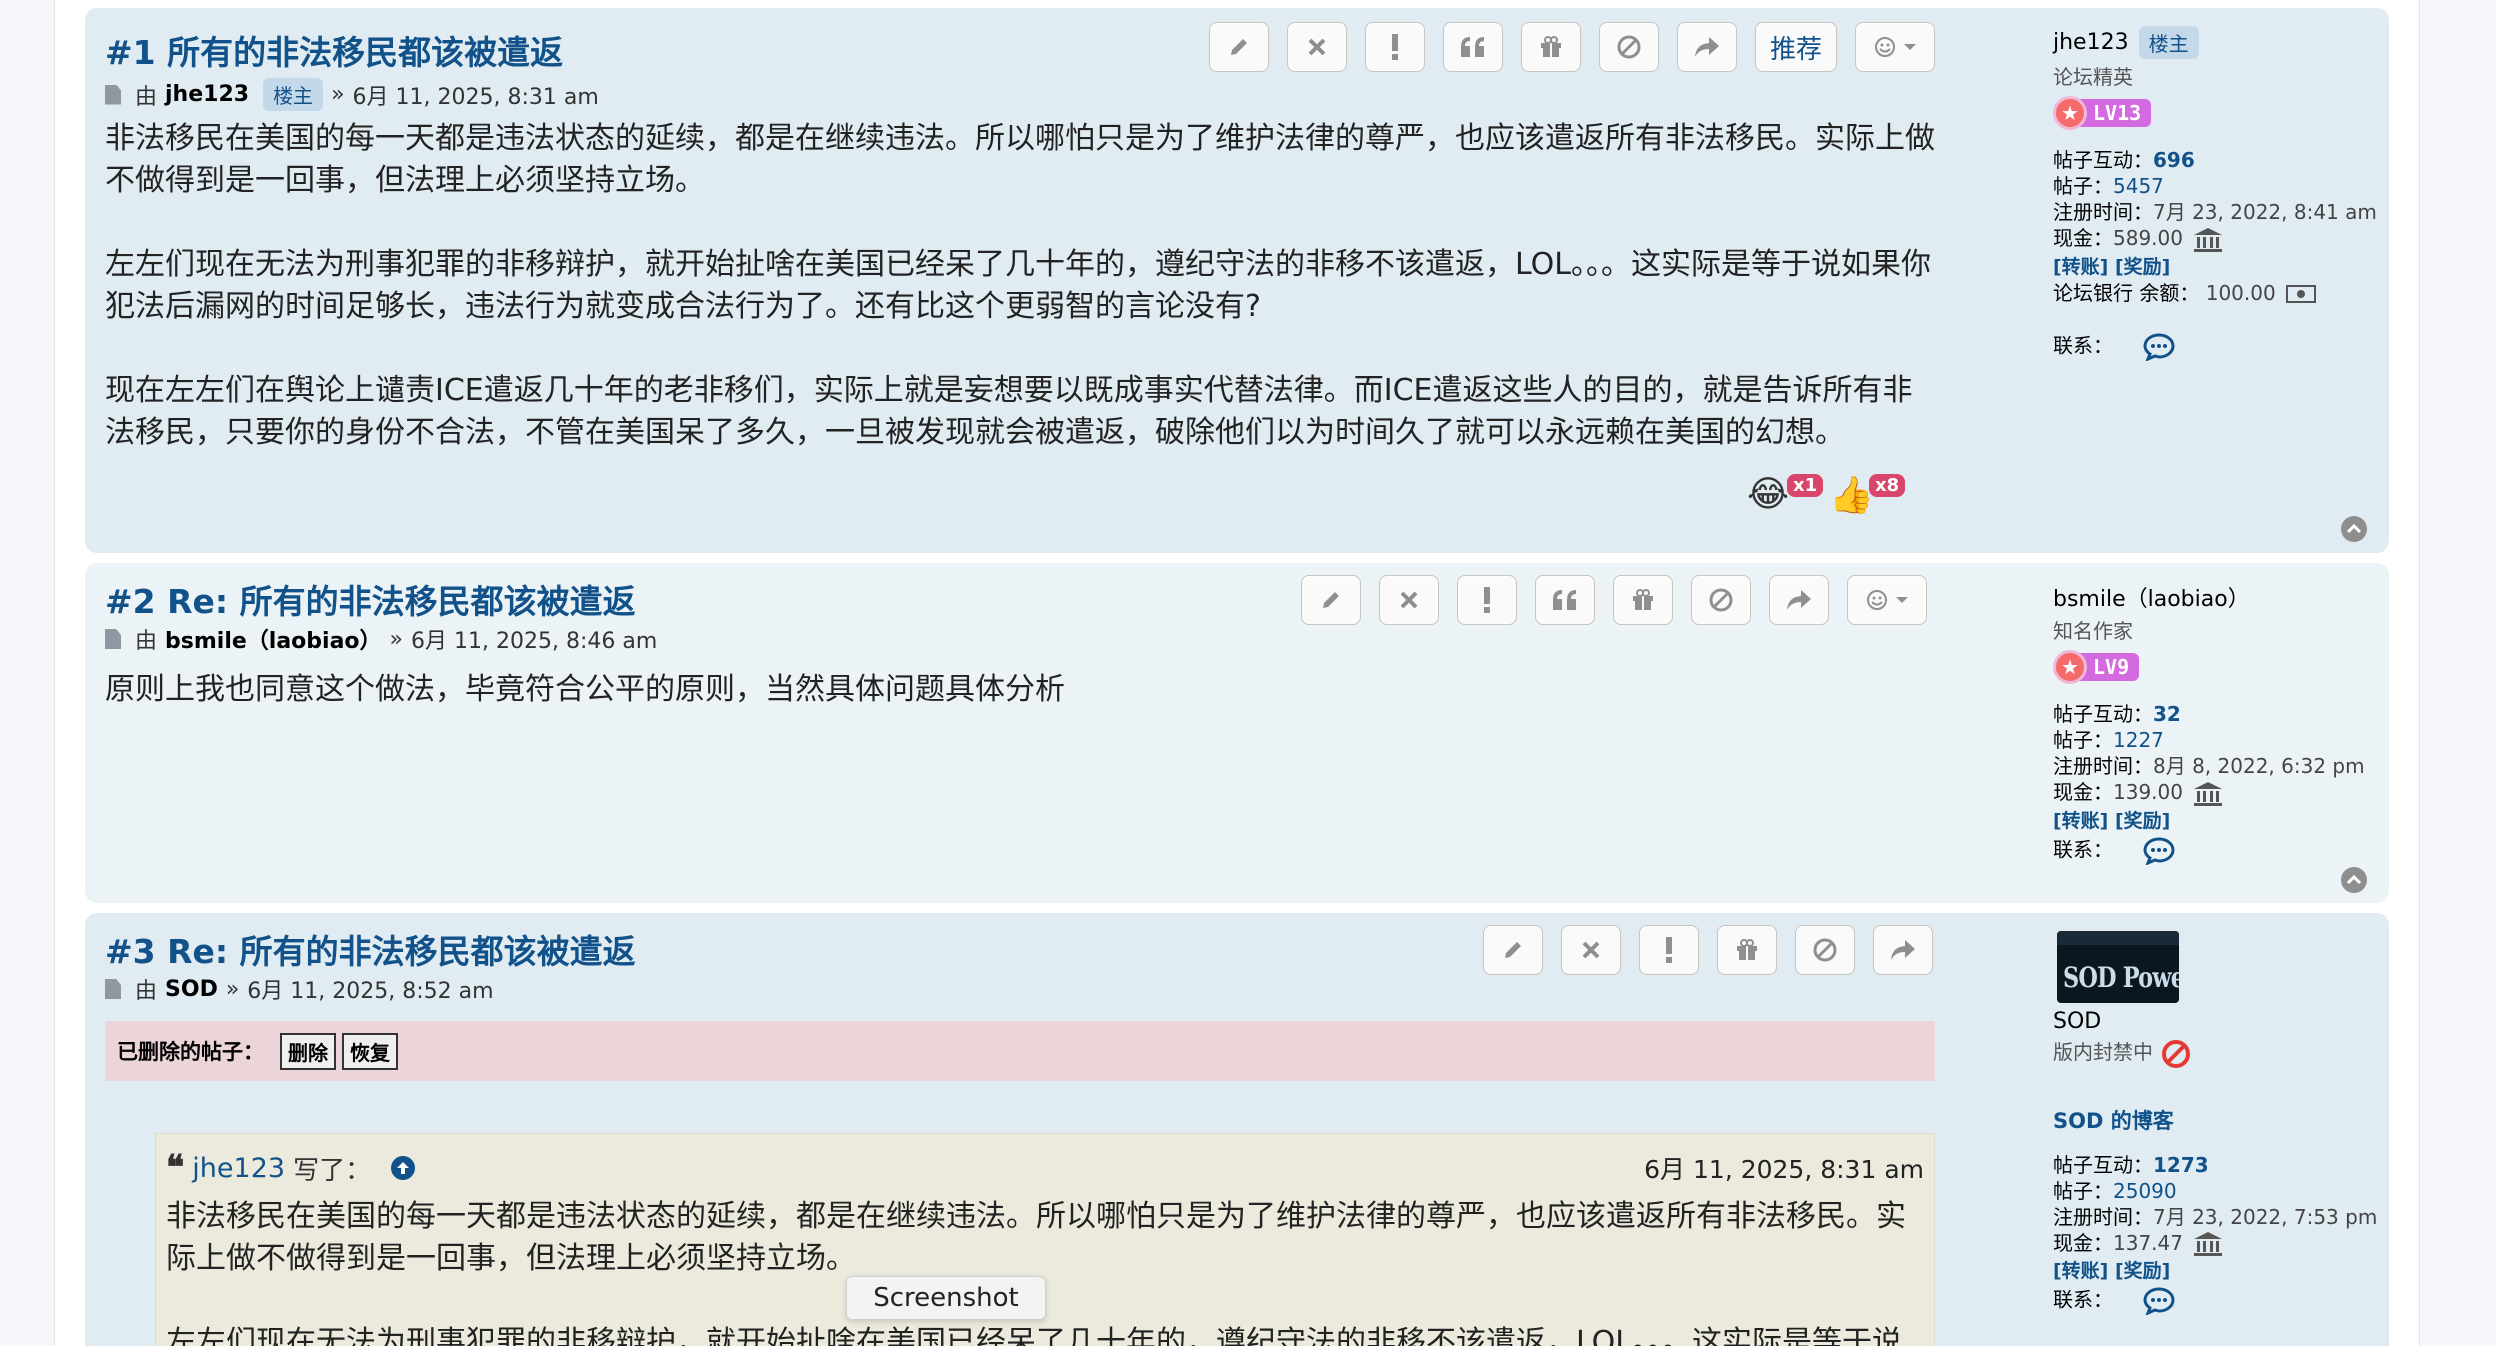 The image size is (2496, 1346). What do you see at coordinates (2213, 1021) in the screenshot?
I see `profile-username: SOD` at bounding box center [2213, 1021].